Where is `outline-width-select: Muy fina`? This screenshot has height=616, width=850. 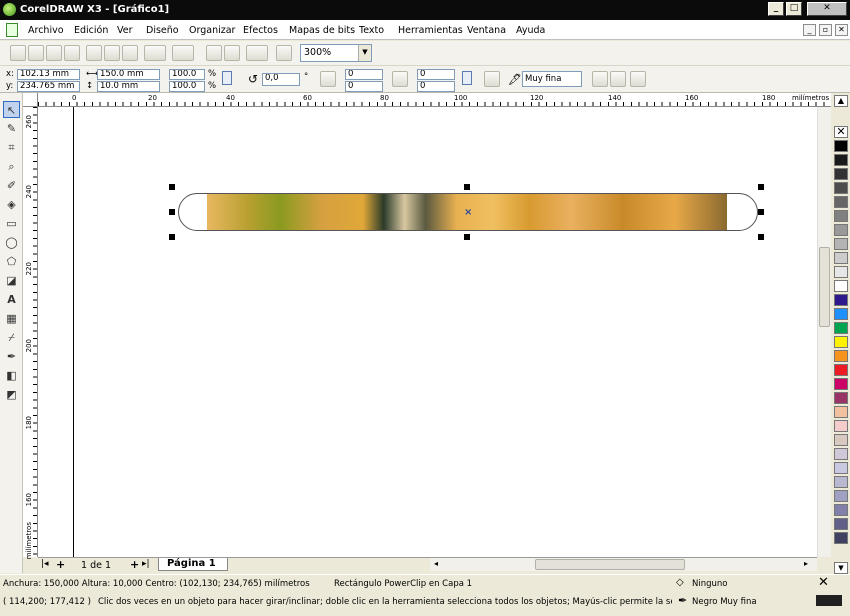
outline-width-select: Muy fina is located at coordinates (552, 79).